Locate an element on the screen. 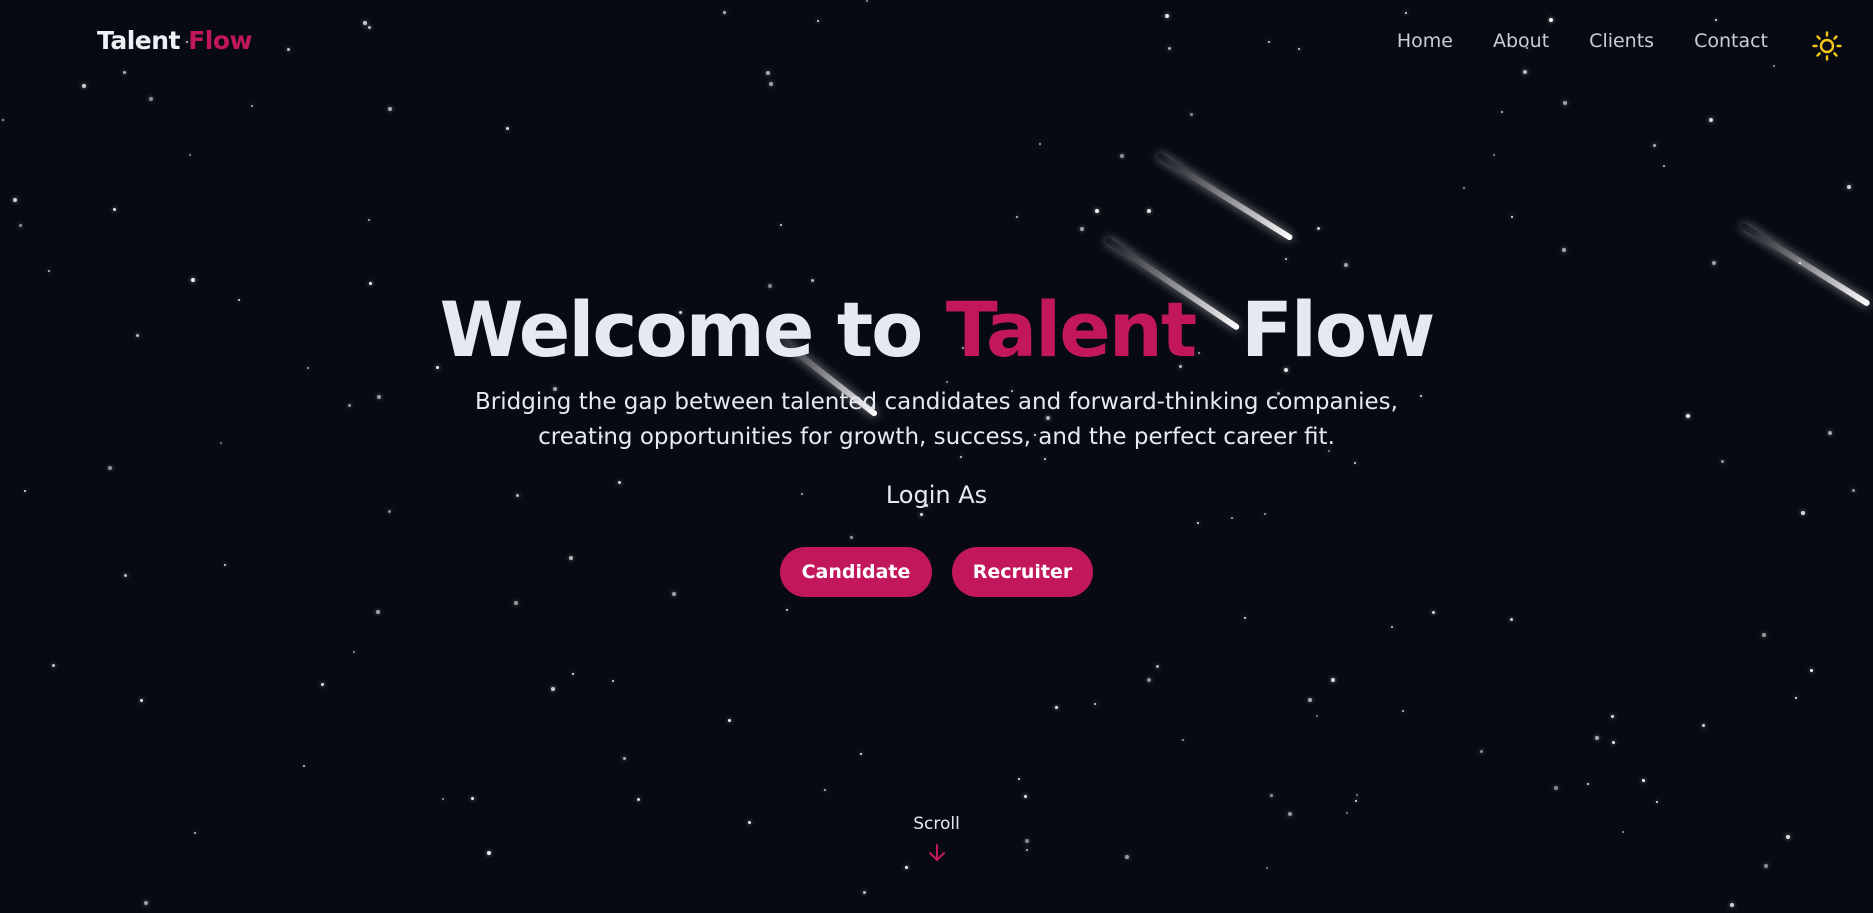 Image resolution: width=1873 pixels, height=913 pixels. theme-toggle-button is located at coordinates (1827, 46).